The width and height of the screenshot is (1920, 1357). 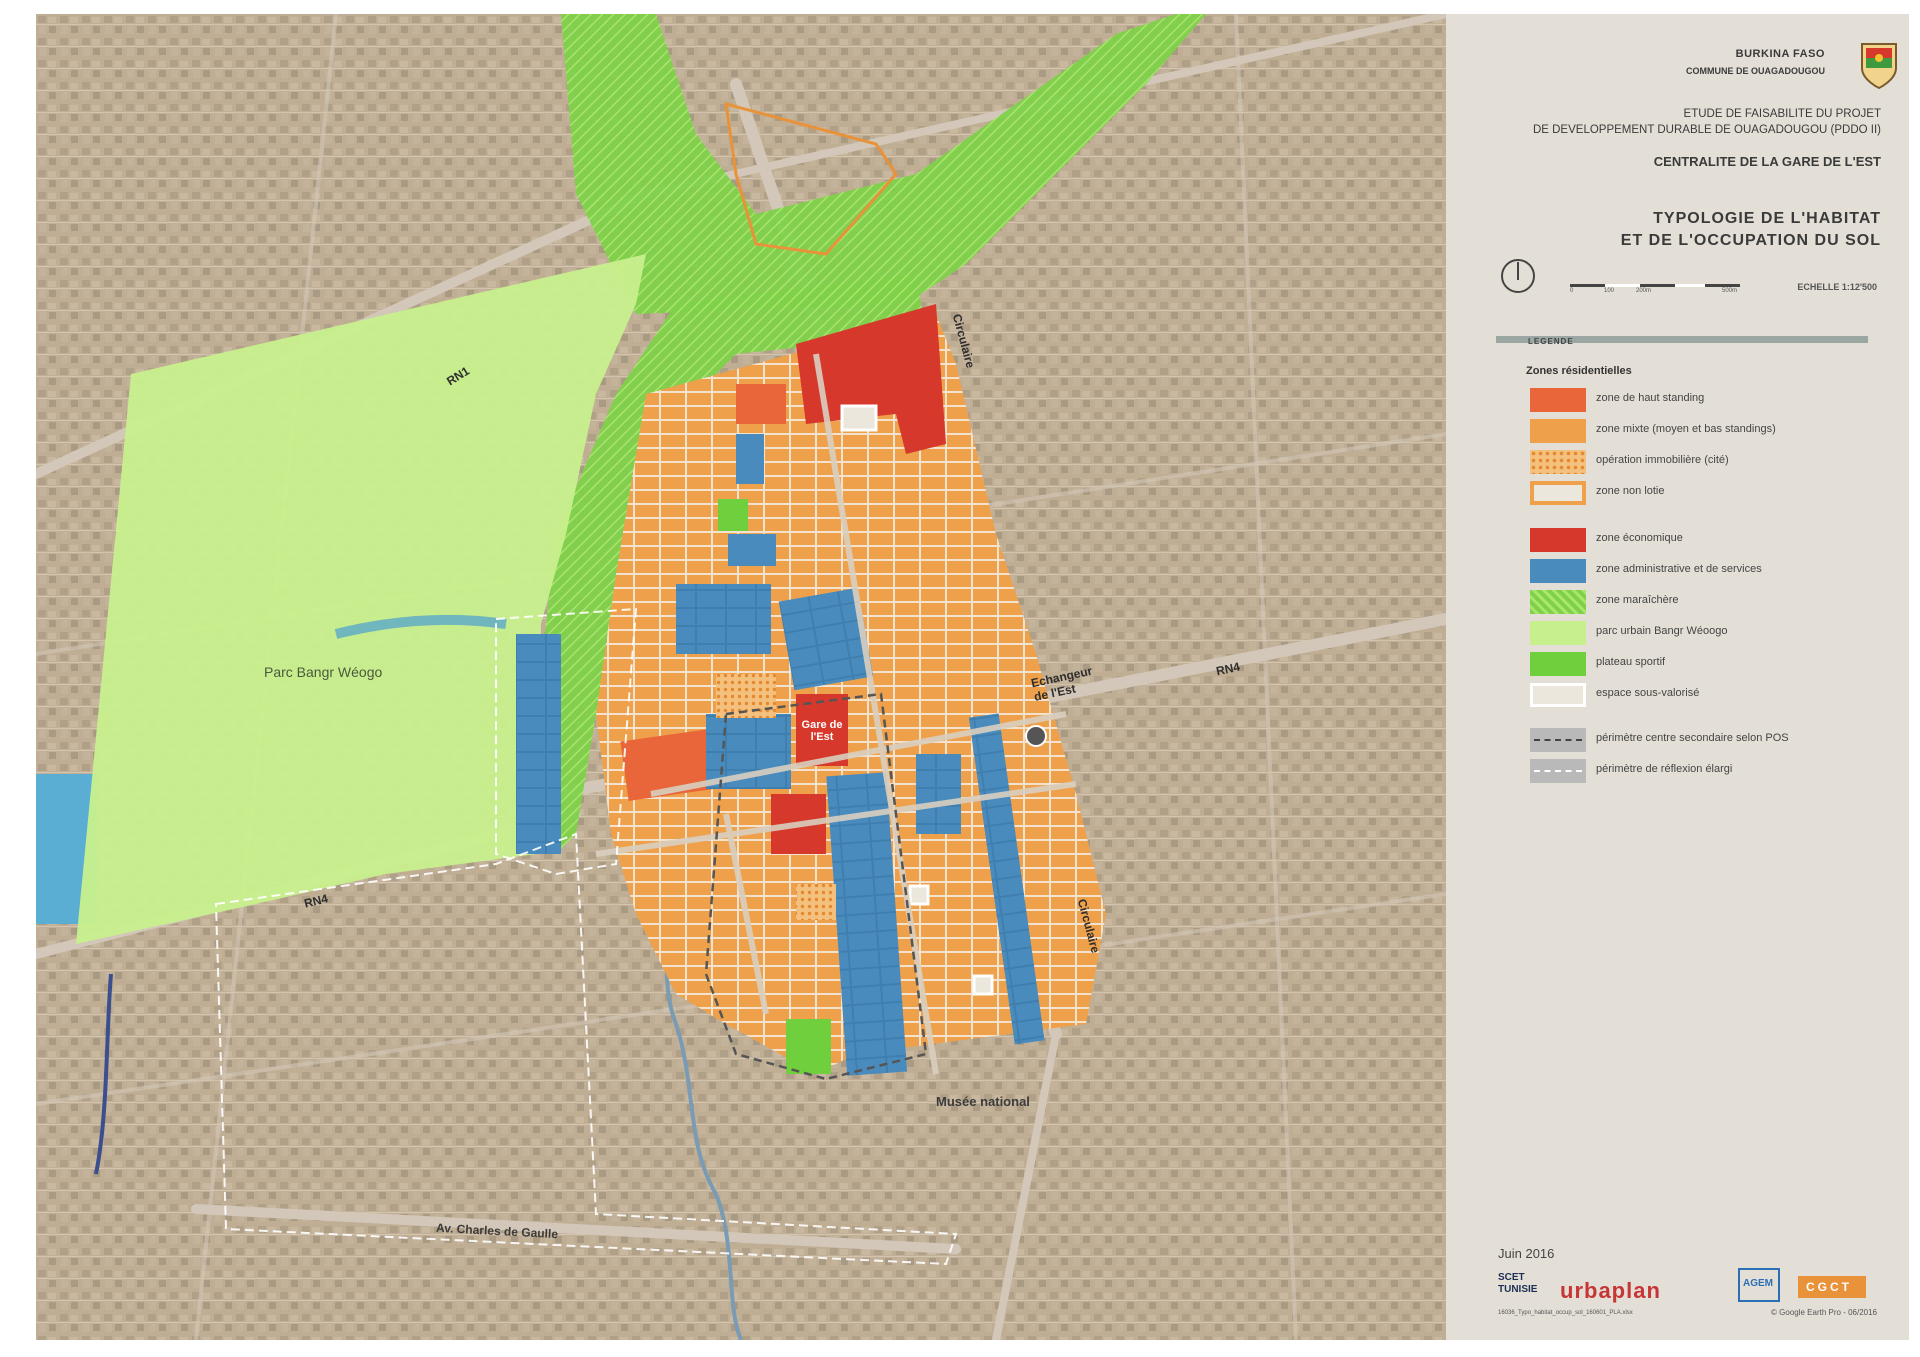 I want to click on legend-swatch-sous-valorise, so click(x=1558, y=695).